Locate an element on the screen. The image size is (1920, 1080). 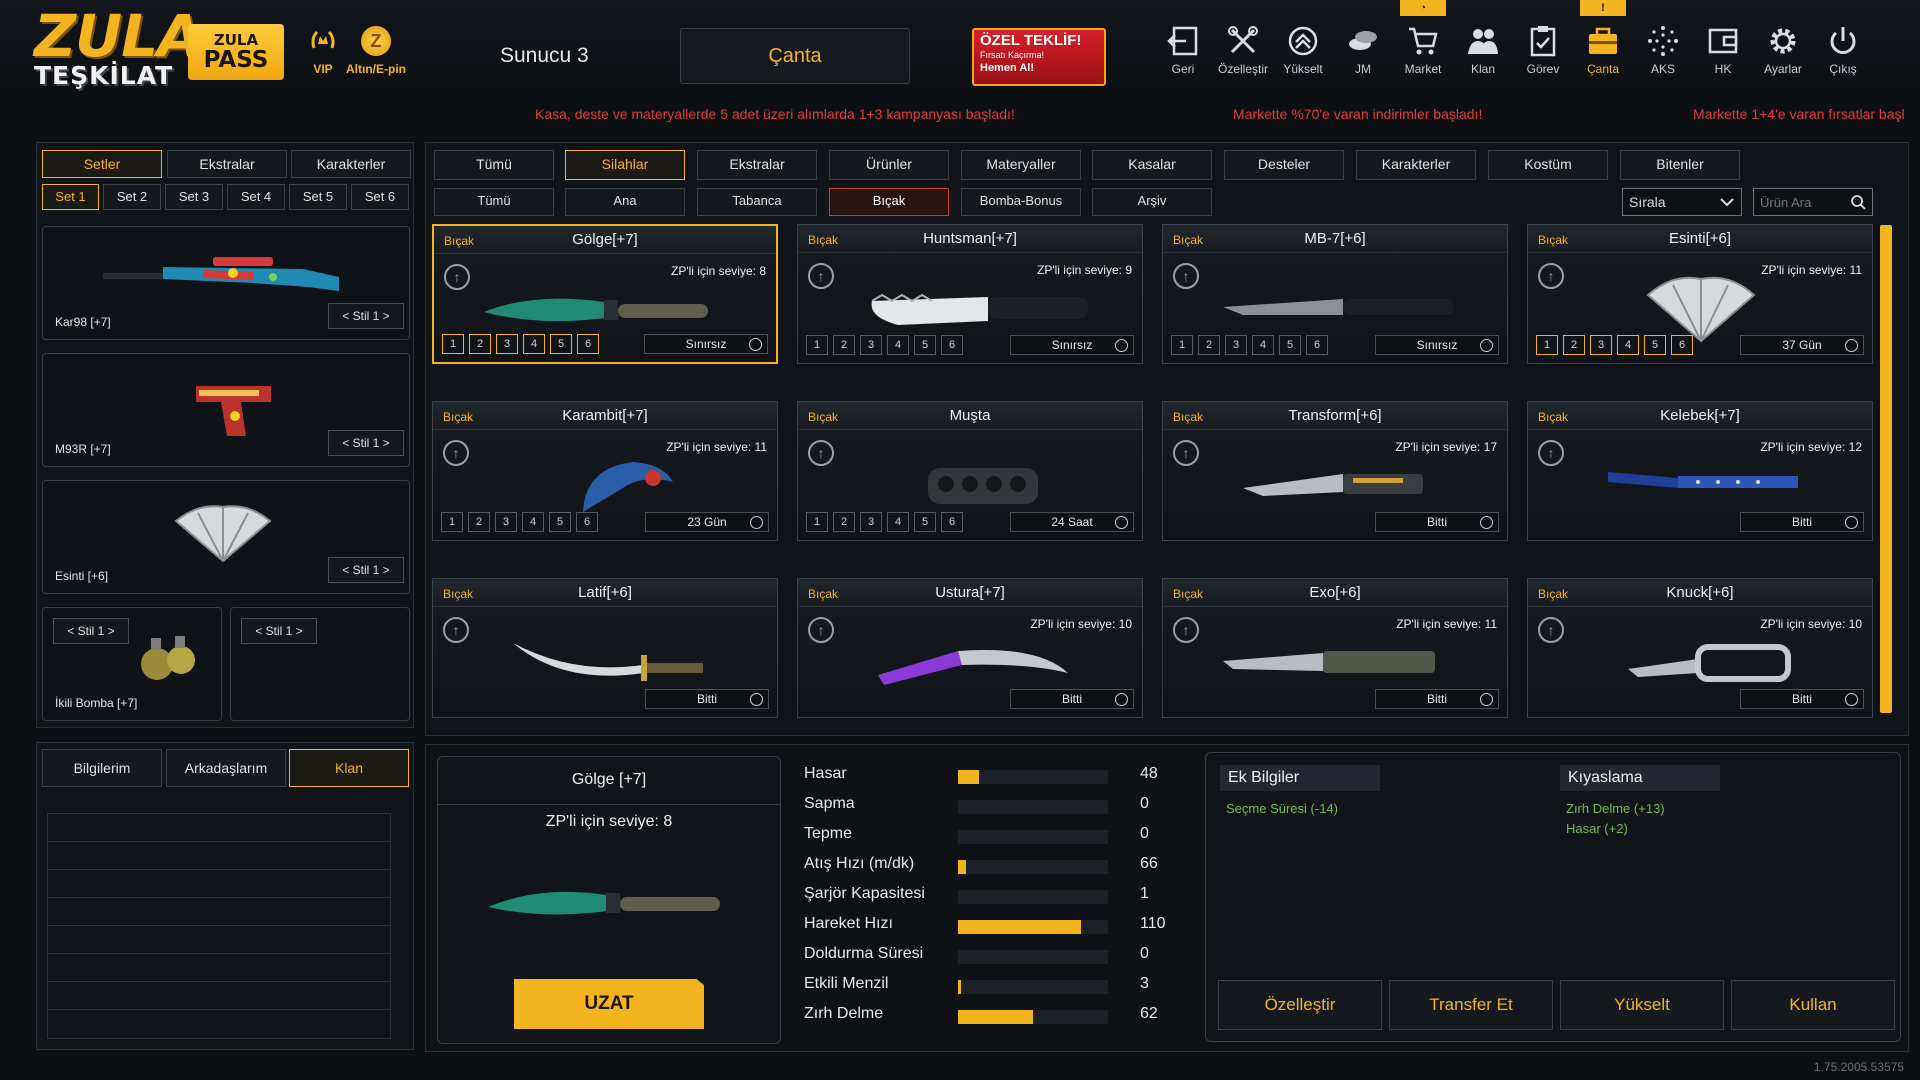
subfilter-primary: Ana is located at coordinates (625, 202).